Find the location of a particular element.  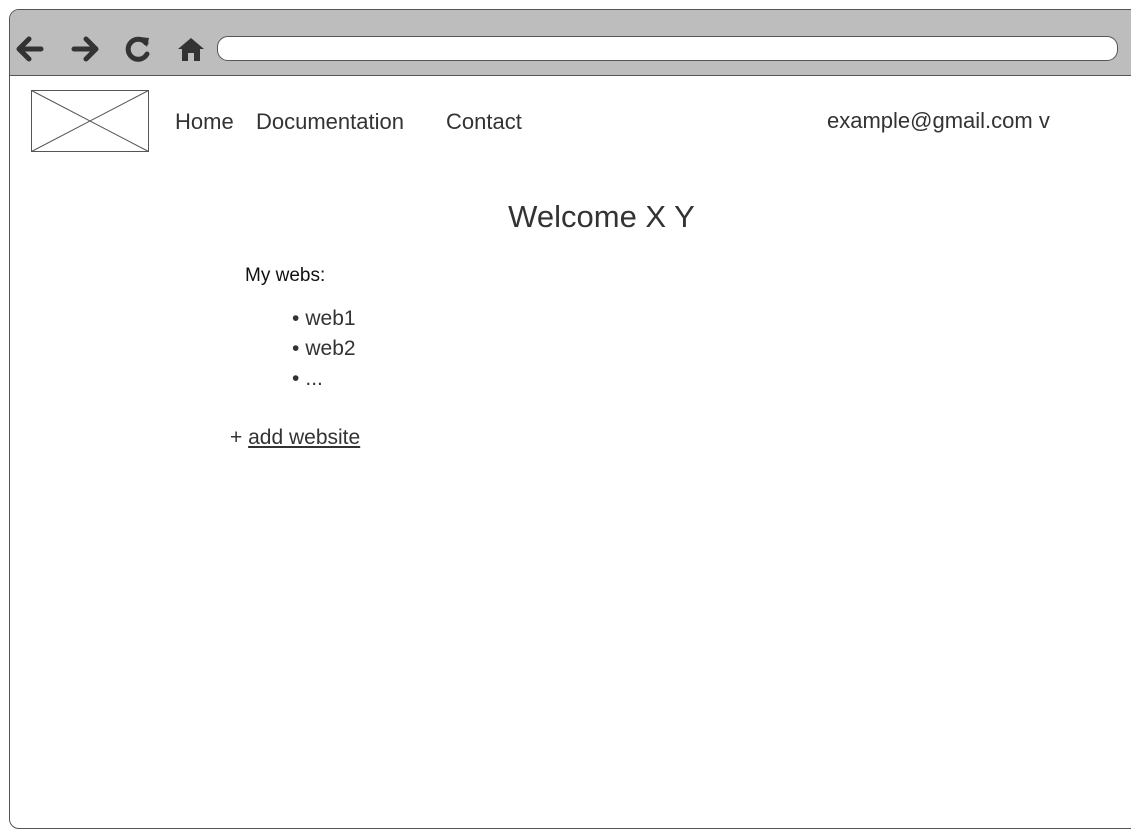

nav-home-link: Home is located at coordinates (204, 122).